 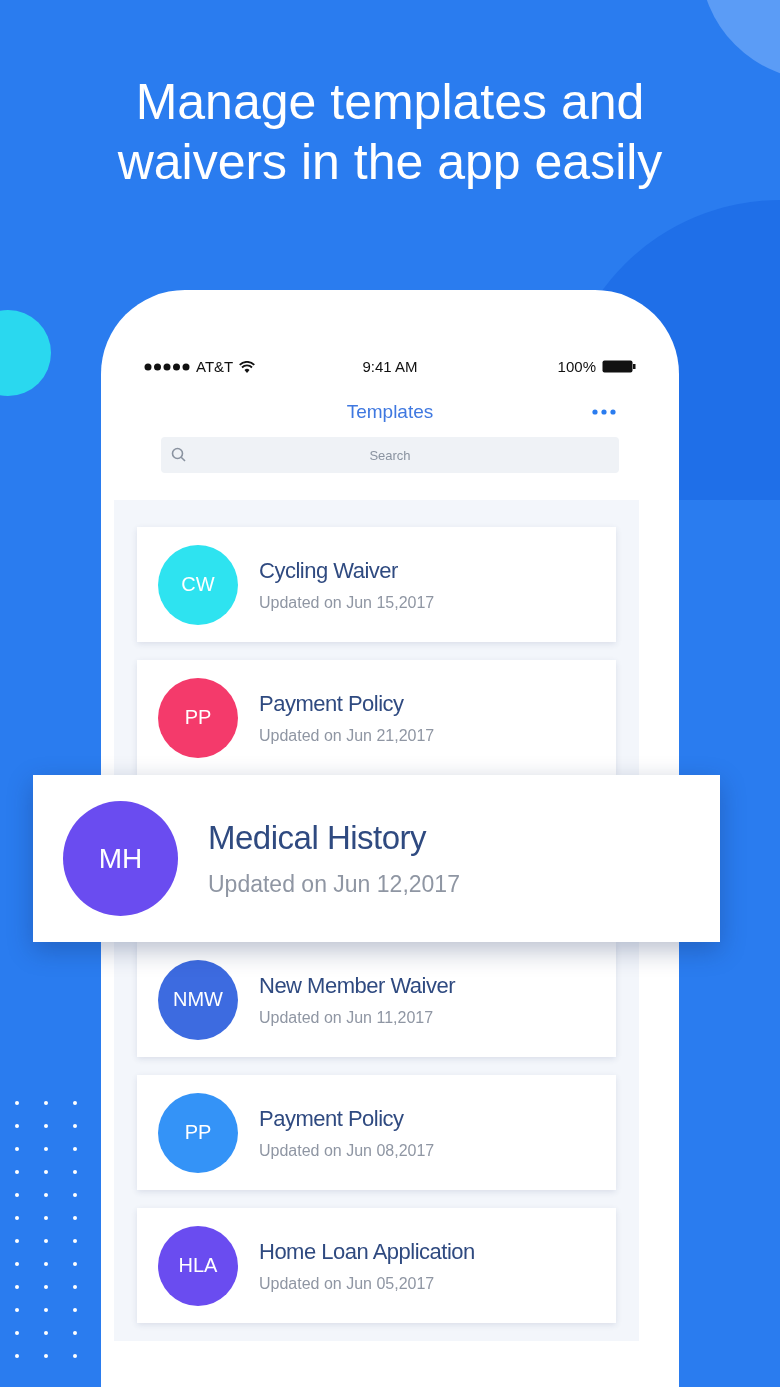 I want to click on template-card: MH Medical History Updated on Jun 12,2017, so click(x=376, y=858).